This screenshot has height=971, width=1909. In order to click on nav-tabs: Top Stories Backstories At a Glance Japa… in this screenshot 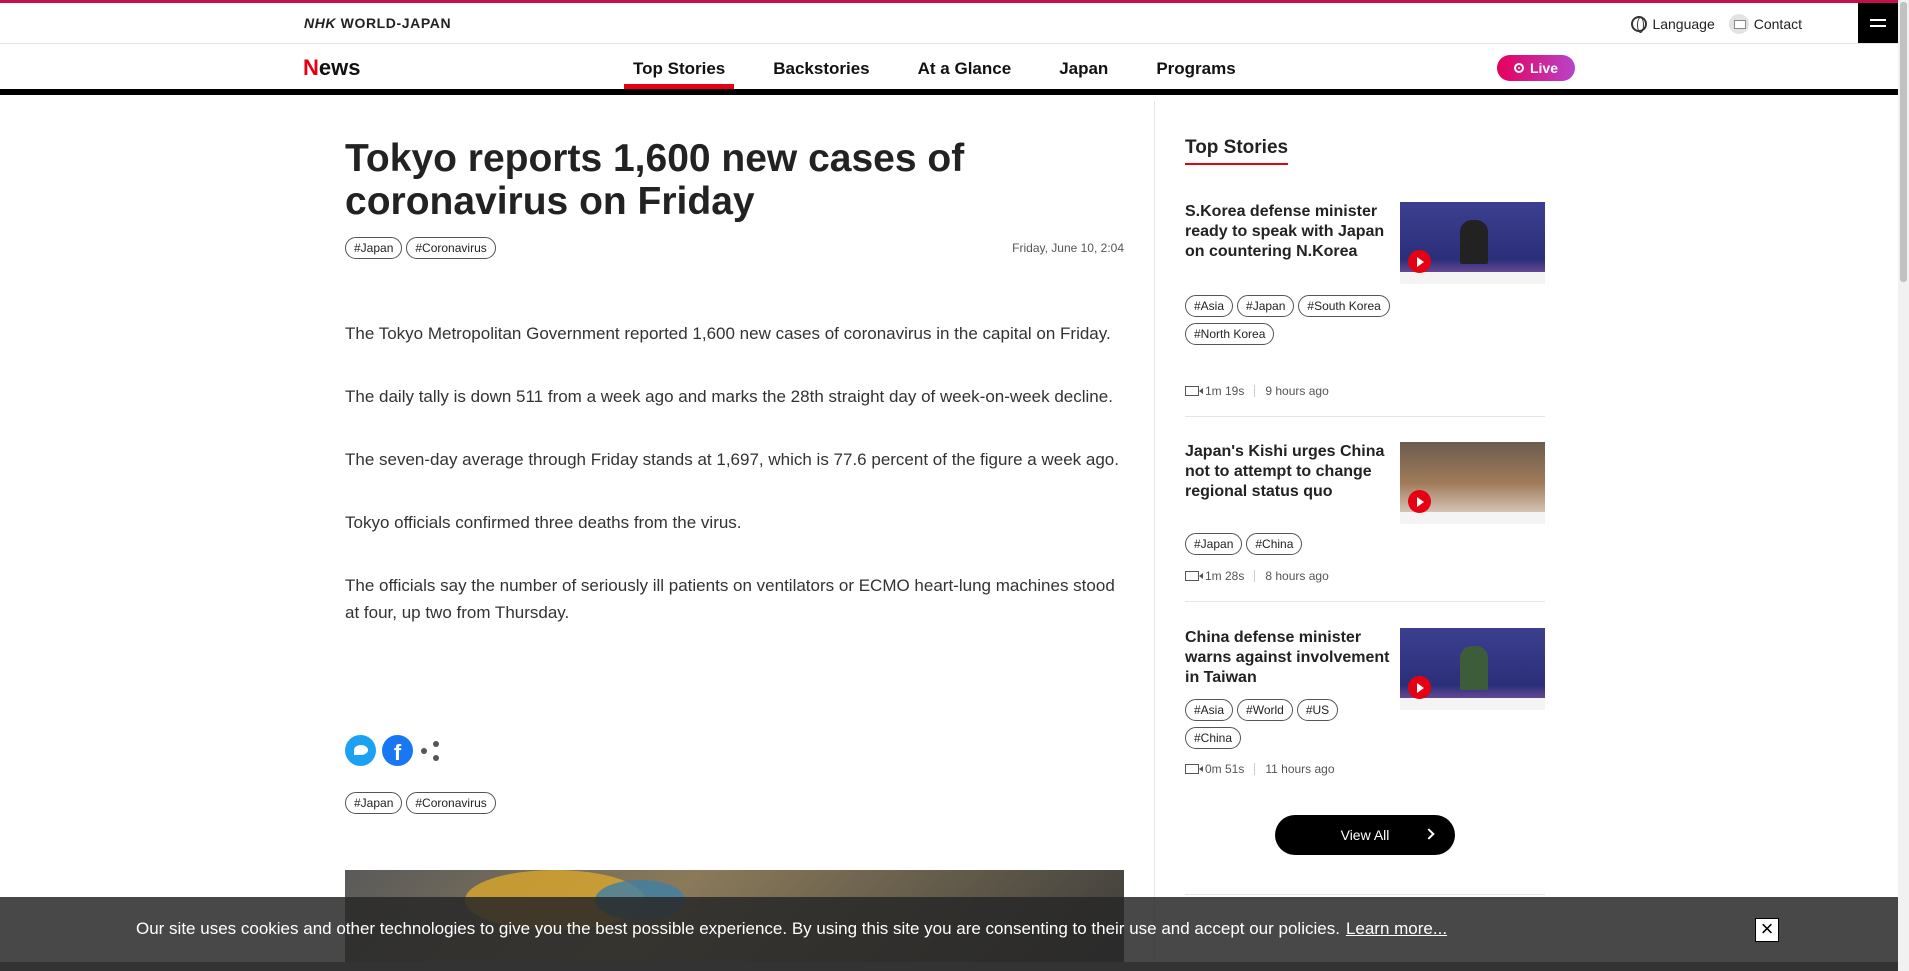, I will do `click(949, 67)`.